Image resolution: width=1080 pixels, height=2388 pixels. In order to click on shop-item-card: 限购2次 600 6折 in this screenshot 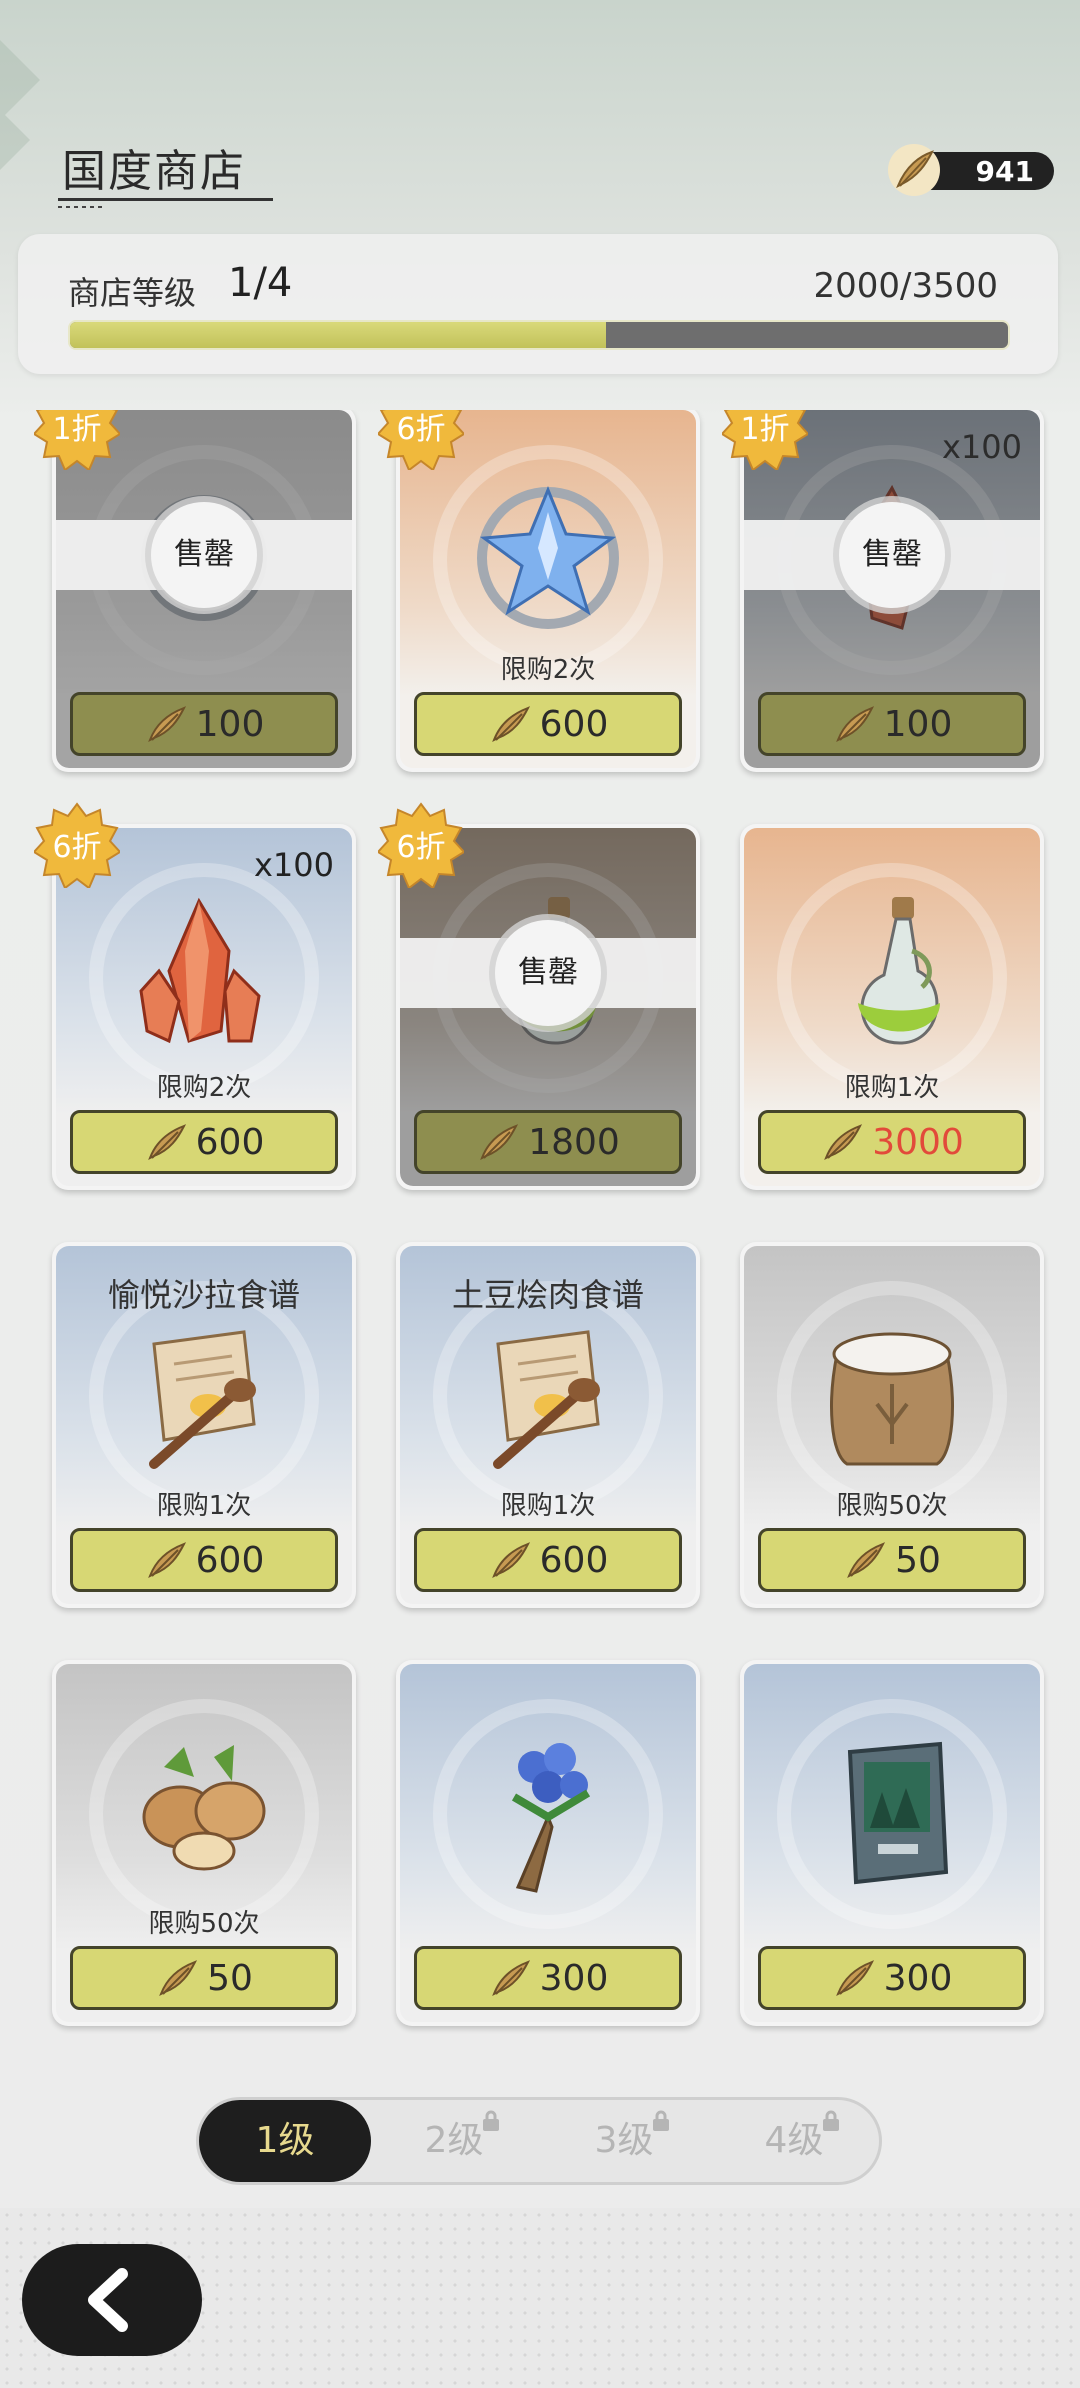, I will do `click(539, 591)`.